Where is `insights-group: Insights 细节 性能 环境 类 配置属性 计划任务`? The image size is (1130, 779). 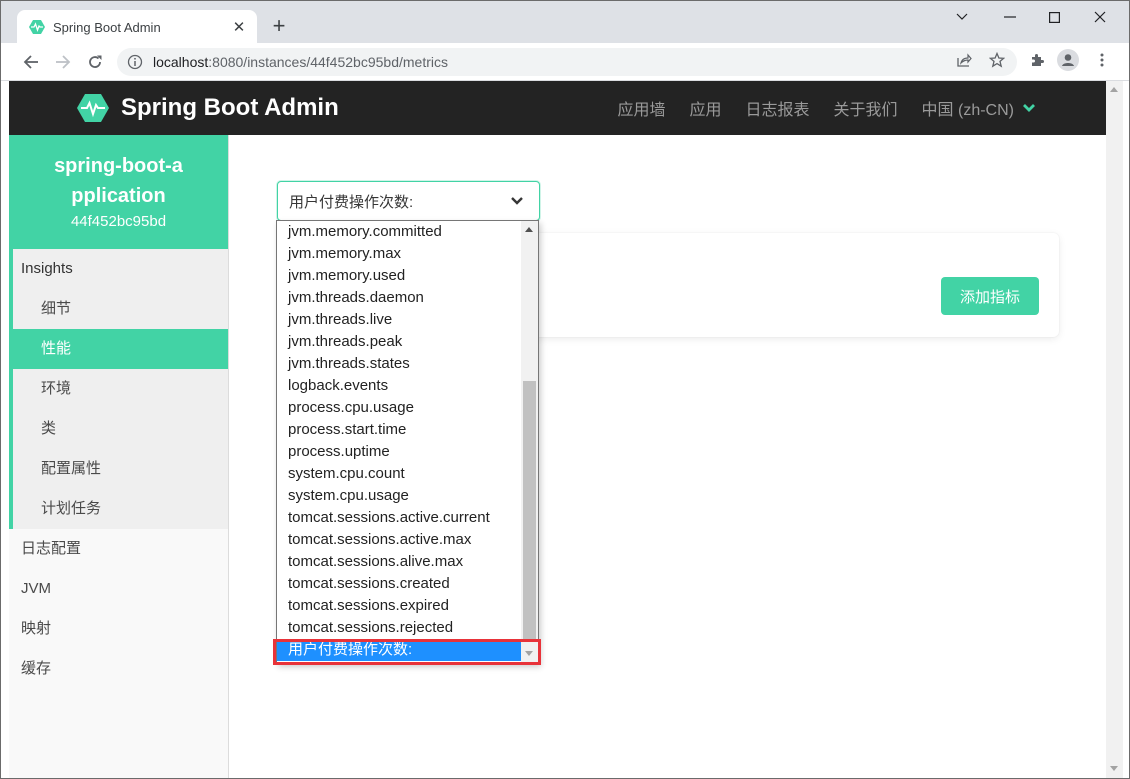
insights-group: Insights 细节 性能 环境 类 配置属性 计划任务 is located at coordinates (118, 389).